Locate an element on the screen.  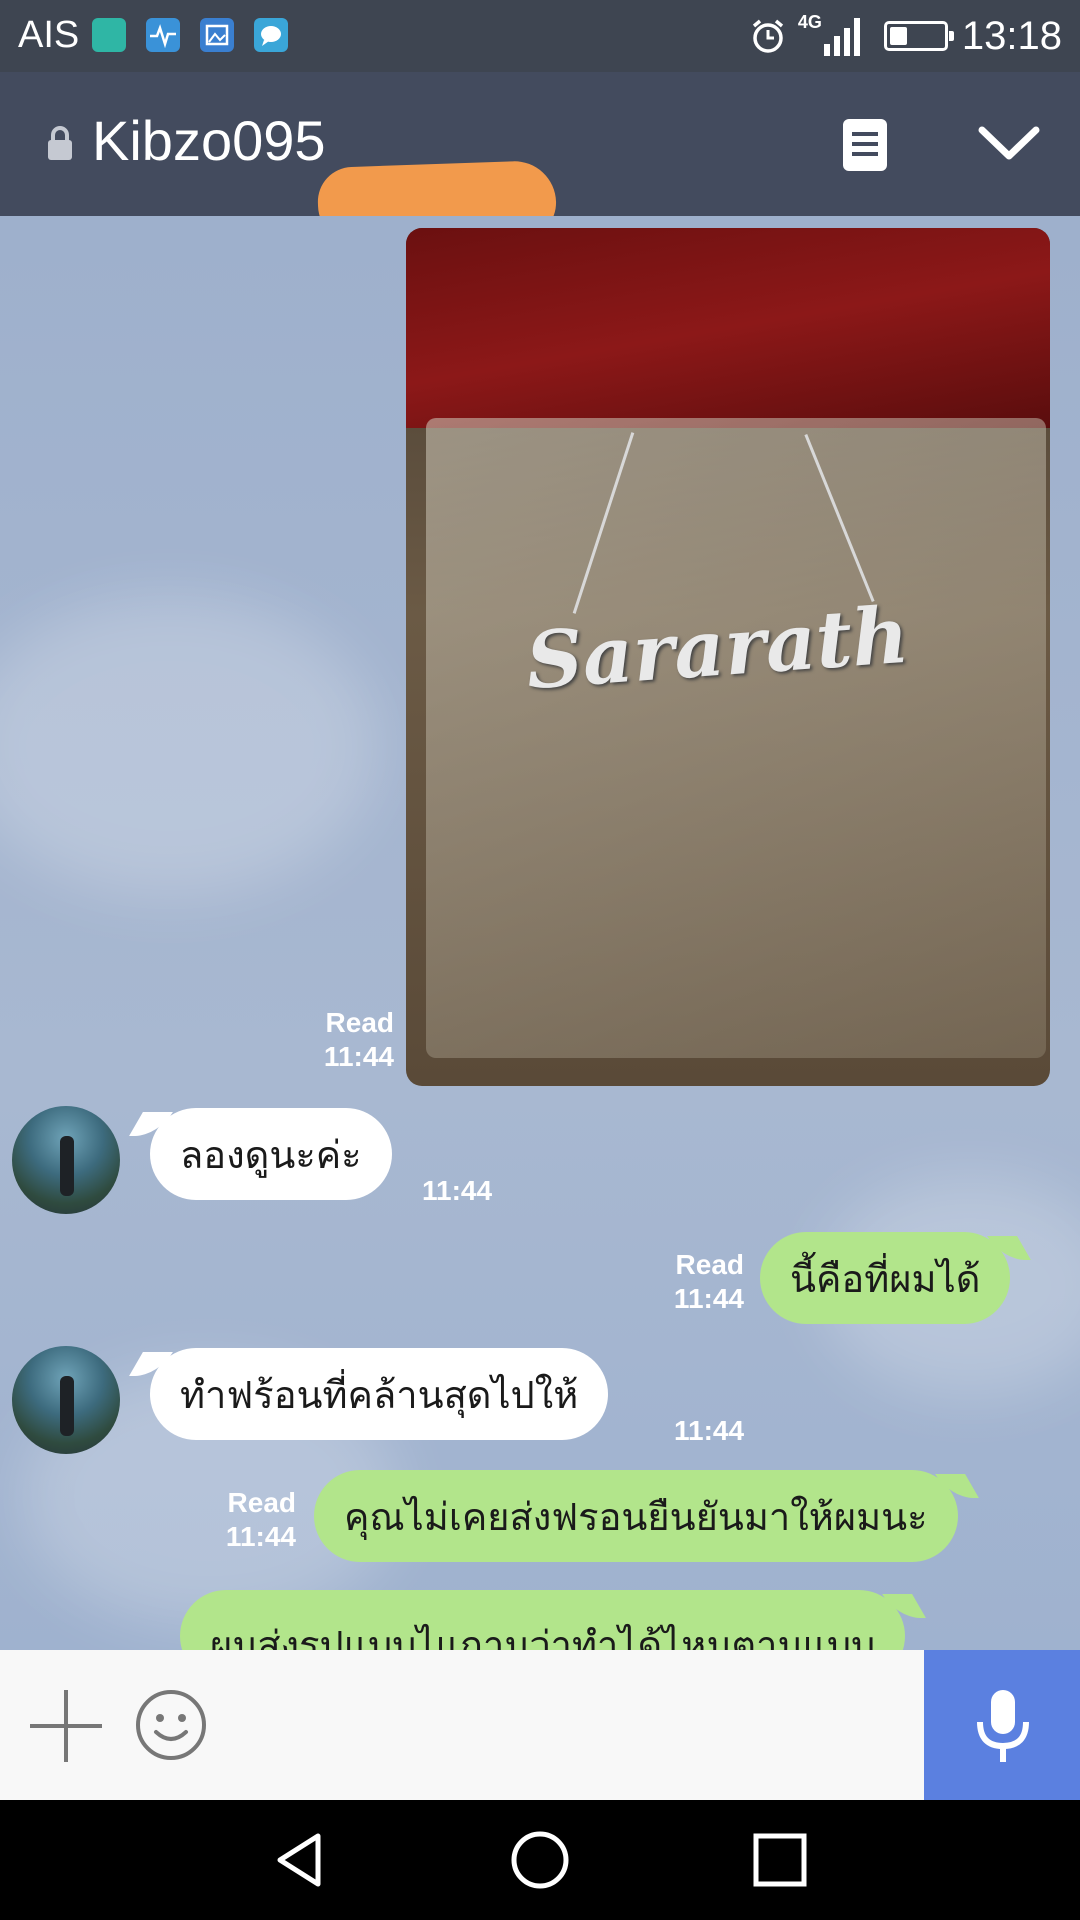
status-indicators: 4G 13:18 is located at coordinates (905, 36).